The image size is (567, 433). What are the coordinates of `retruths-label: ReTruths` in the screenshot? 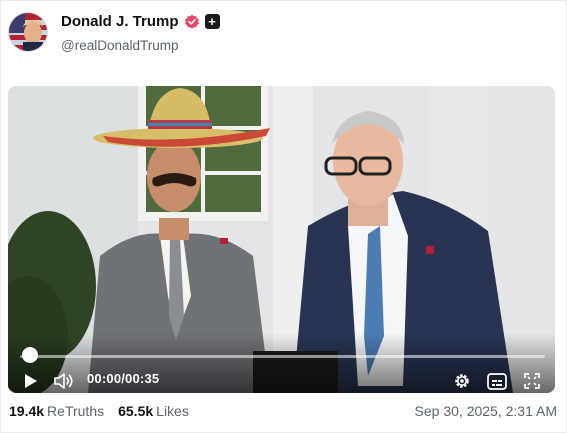 It's located at (75, 411).